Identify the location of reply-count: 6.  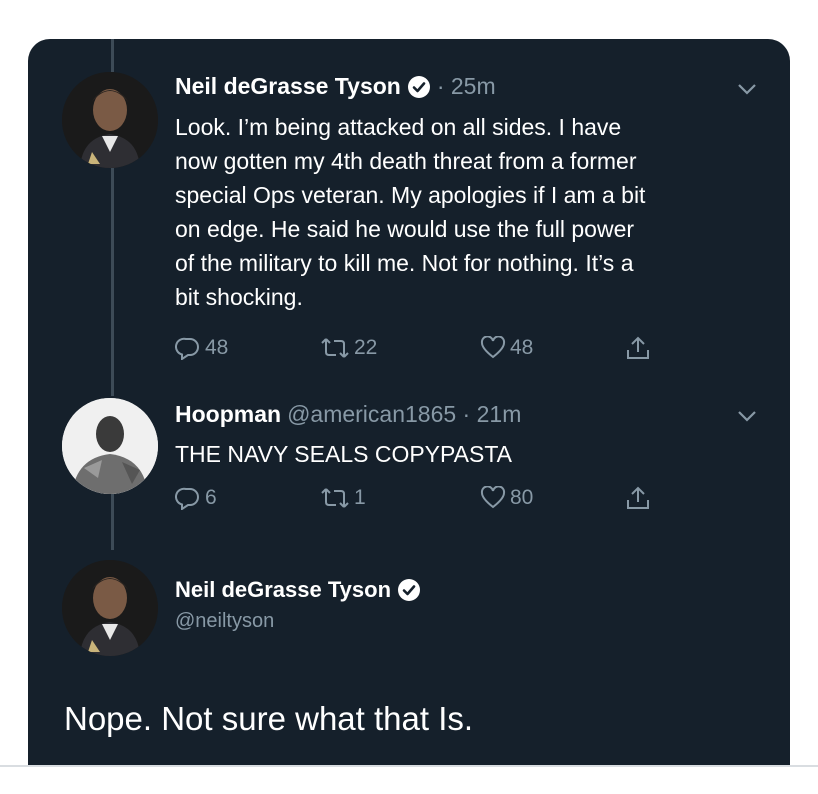
(211, 497).